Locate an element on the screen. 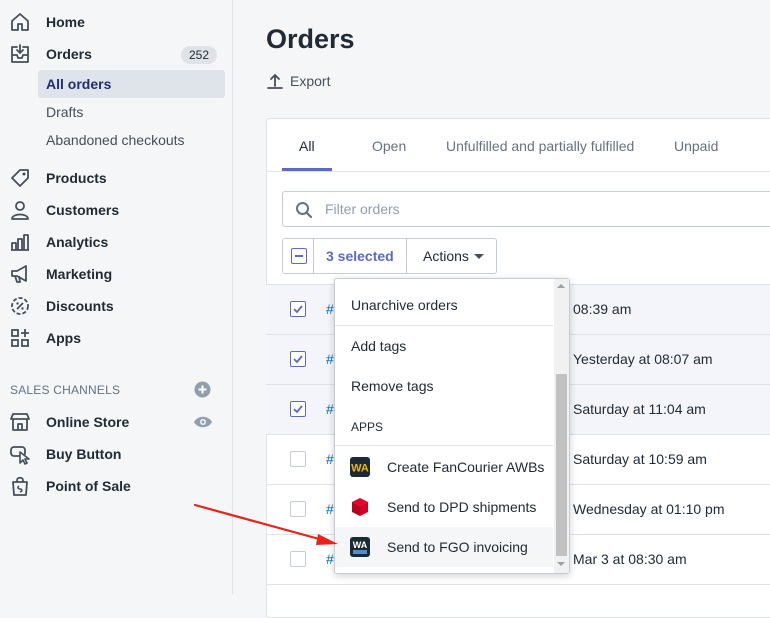  table-row is located at coordinates (518, 589).